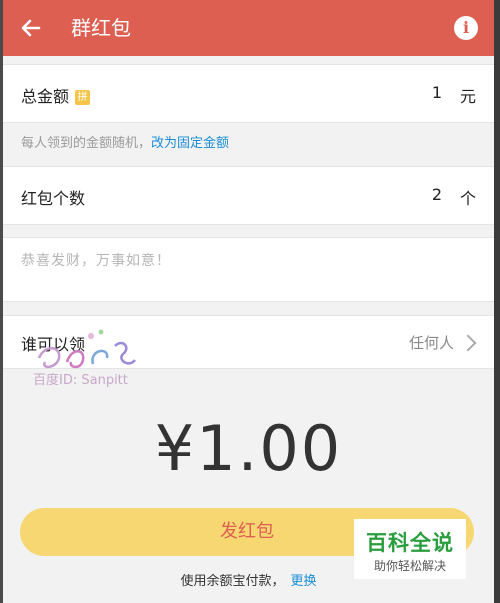 This screenshot has width=500, height=603. I want to click on pin-badge-icon: 拼, so click(83, 97).